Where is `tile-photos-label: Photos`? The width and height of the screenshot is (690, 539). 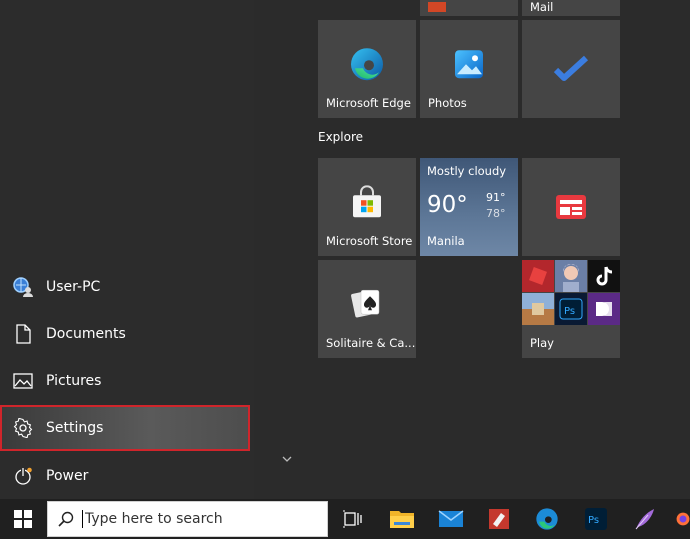
tile-photos-label: Photos is located at coordinates (447, 103).